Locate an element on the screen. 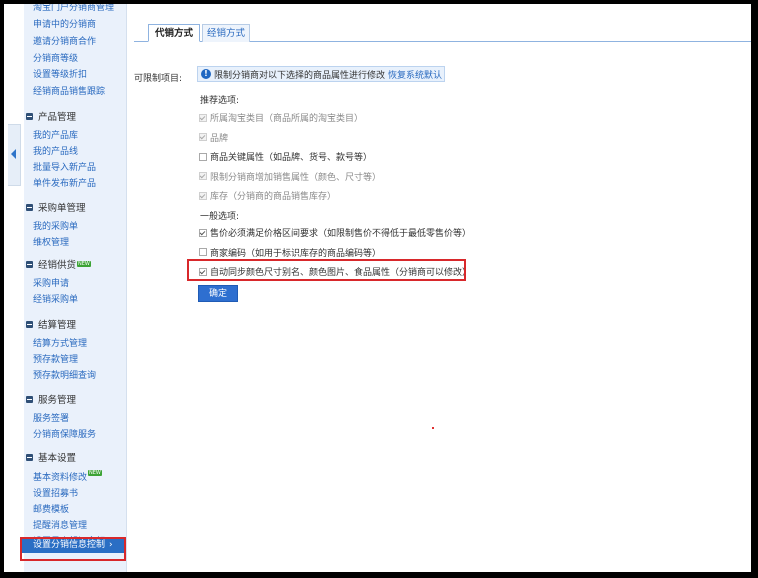 The width and height of the screenshot is (758, 578). sidebar-link-label: 邮费模板 is located at coordinates (51, 510).